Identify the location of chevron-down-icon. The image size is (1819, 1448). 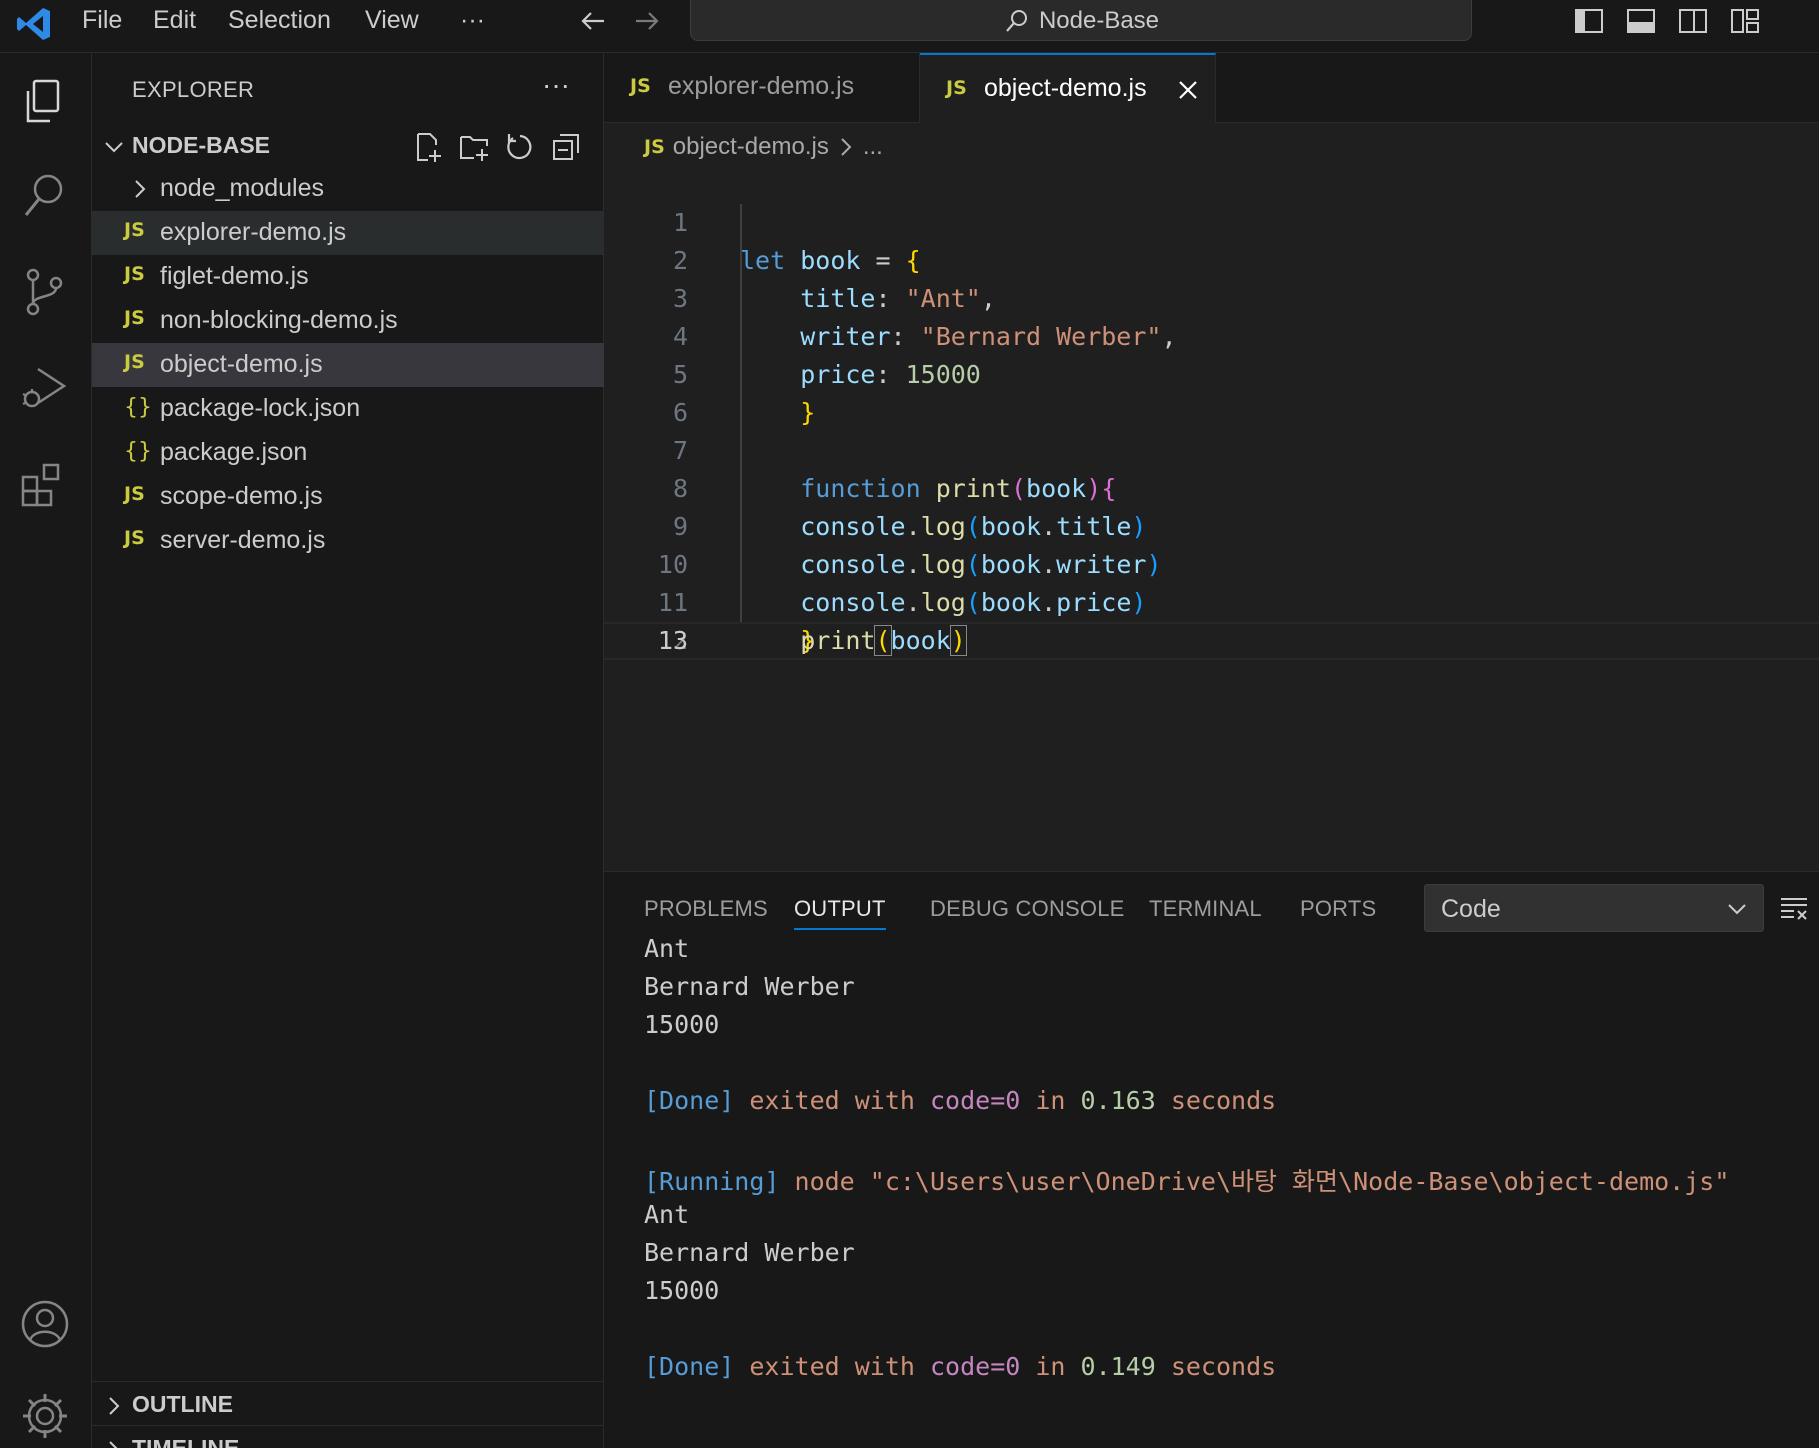
(1737, 909).